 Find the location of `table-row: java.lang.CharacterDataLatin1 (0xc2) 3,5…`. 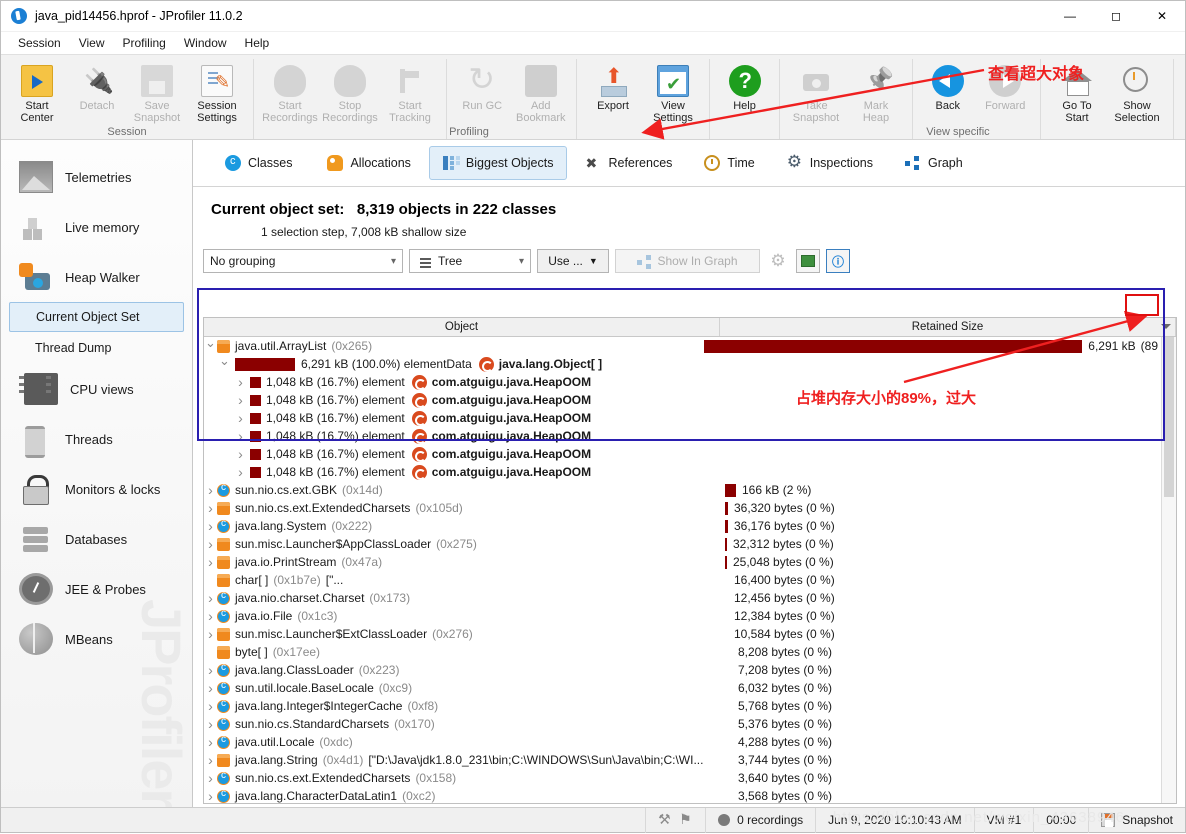

table-row: java.lang.CharacterDataLatin1 (0xc2) 3,5… is located at coordinates (690, 795).